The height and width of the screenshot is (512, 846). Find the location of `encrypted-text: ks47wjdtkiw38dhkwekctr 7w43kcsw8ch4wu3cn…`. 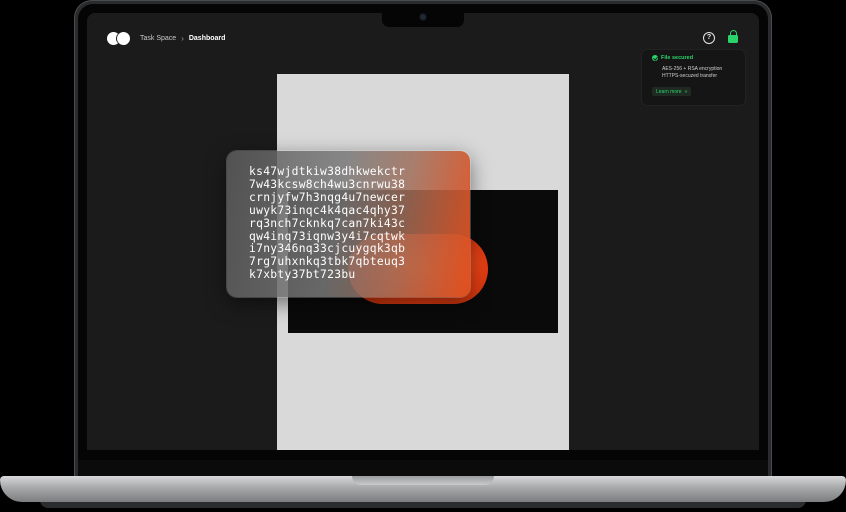

encrypted-text: ks47wjdtkiw38dhkwekctr 7w43kcsw8ch4wu3cn… is located at coordinates (327, 223).